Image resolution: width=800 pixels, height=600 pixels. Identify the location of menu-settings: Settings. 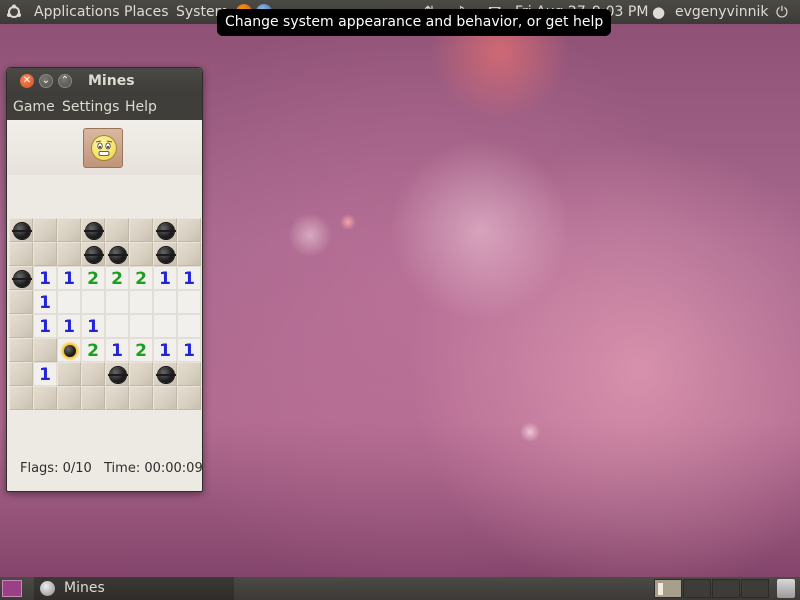
(90, 107).